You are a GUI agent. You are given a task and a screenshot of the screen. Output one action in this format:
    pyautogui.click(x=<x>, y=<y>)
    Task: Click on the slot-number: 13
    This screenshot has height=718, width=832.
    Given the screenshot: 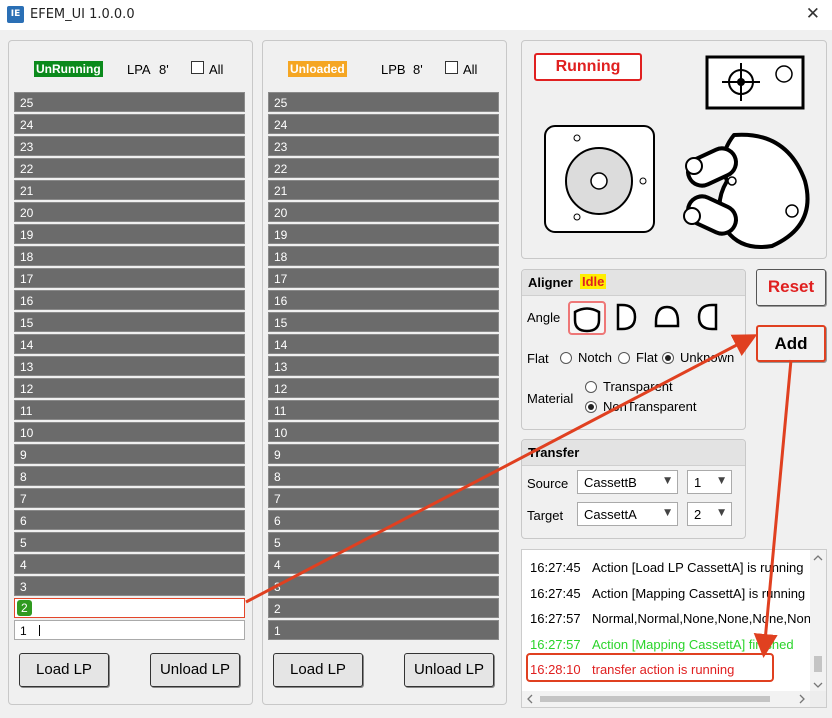 What is the action you would take?
    pyautogui.click(x=281, y=367)
    